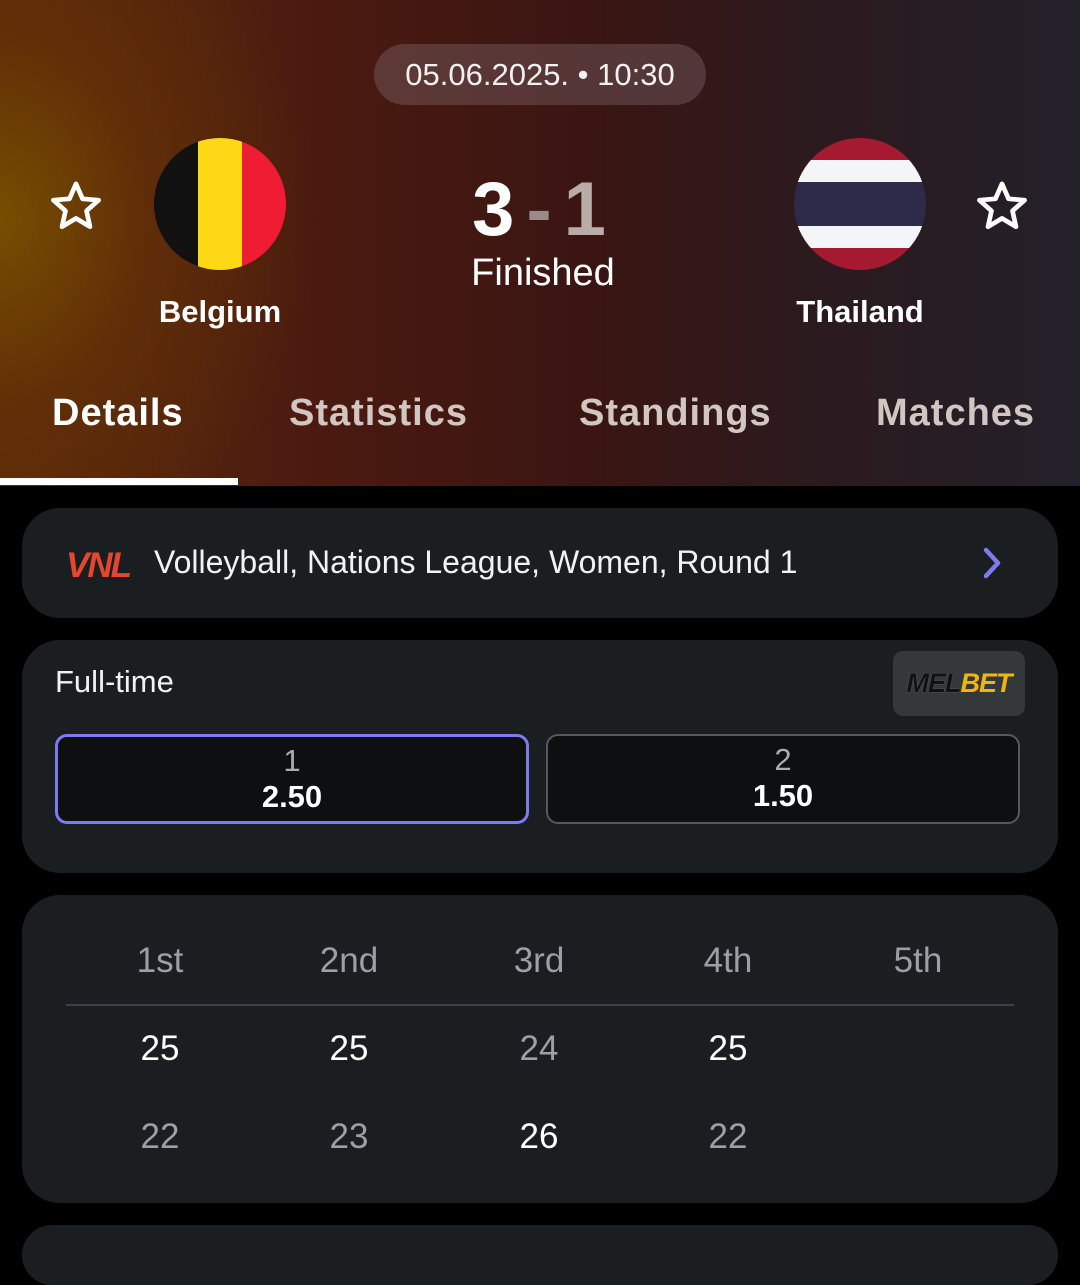 The width and height of the screenshot is (1080, 1285). Describe the element at coordinates (918, 960) in the screenshot. I see `set-header: 5th` at that location.